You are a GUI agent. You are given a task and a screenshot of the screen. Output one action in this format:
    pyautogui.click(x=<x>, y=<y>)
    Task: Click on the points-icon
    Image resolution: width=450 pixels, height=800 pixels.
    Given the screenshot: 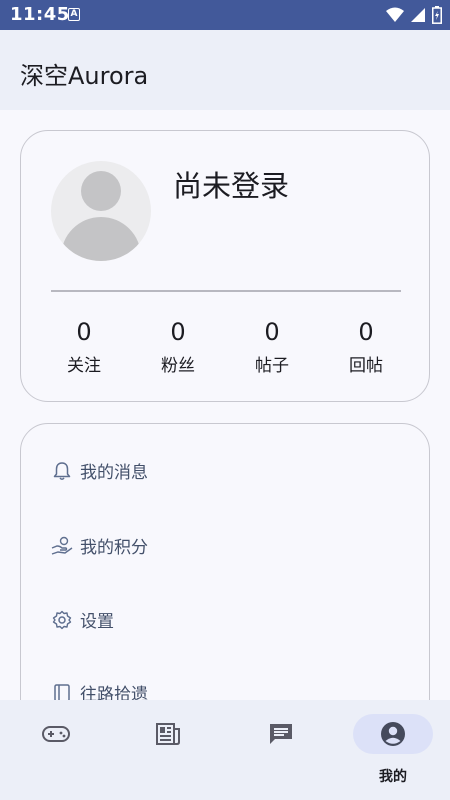 What is the action you would take?
    pyautogui.click(x=62, y=546)
    